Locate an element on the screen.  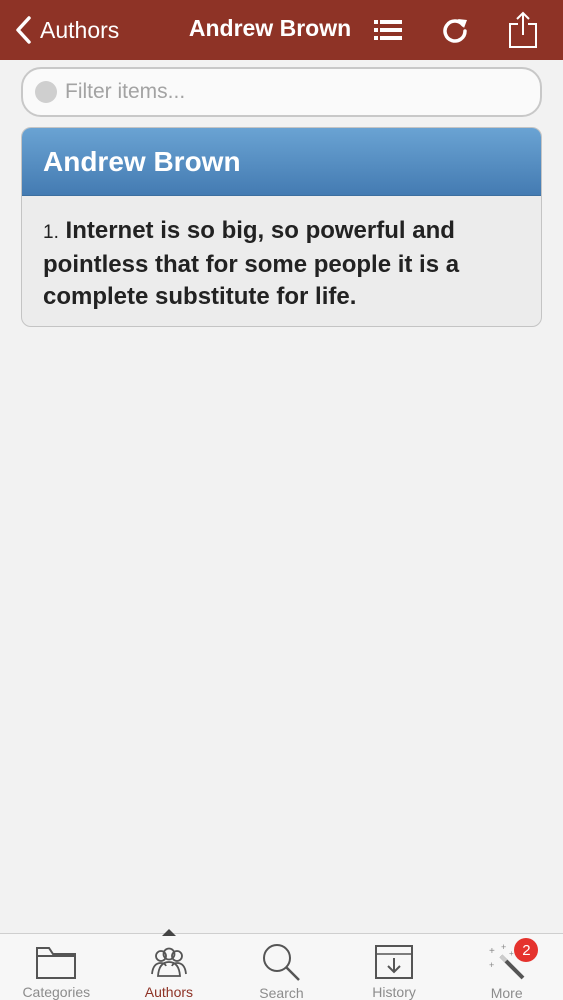
navigation-bar: Authors Andrew Brown is located at coordinates (281, 30).